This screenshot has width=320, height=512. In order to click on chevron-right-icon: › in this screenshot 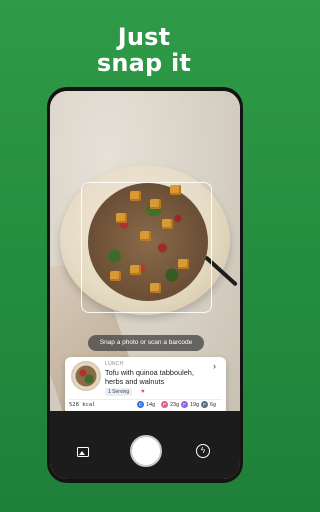, I will do `click(214, 366)`.